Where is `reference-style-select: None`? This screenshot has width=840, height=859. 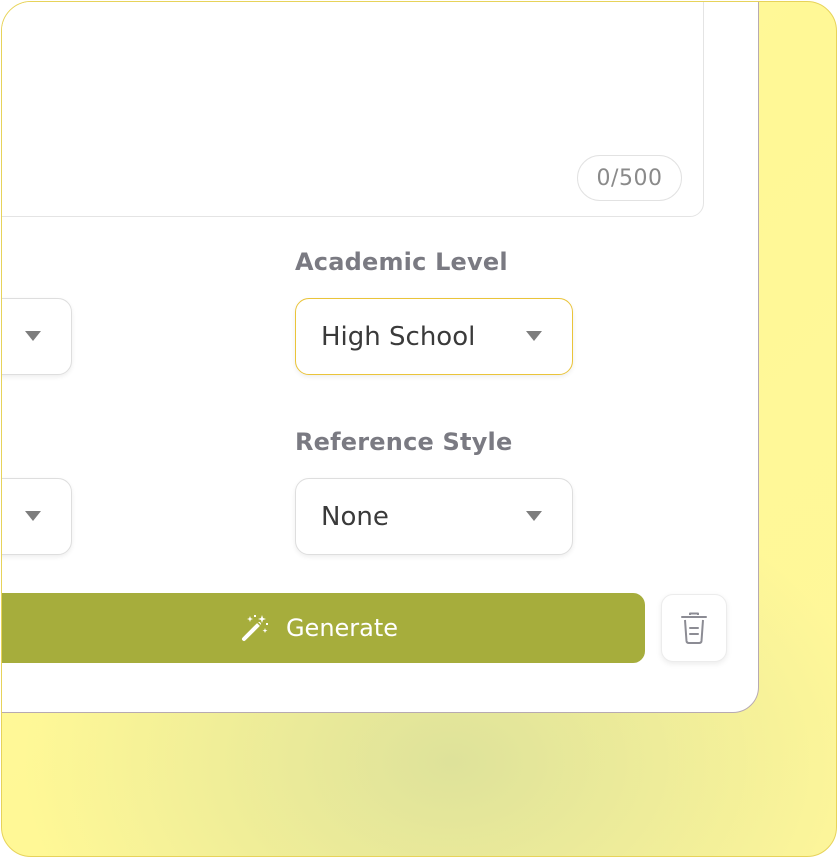
reference-style-select: None is located at coordinates (434, 516).